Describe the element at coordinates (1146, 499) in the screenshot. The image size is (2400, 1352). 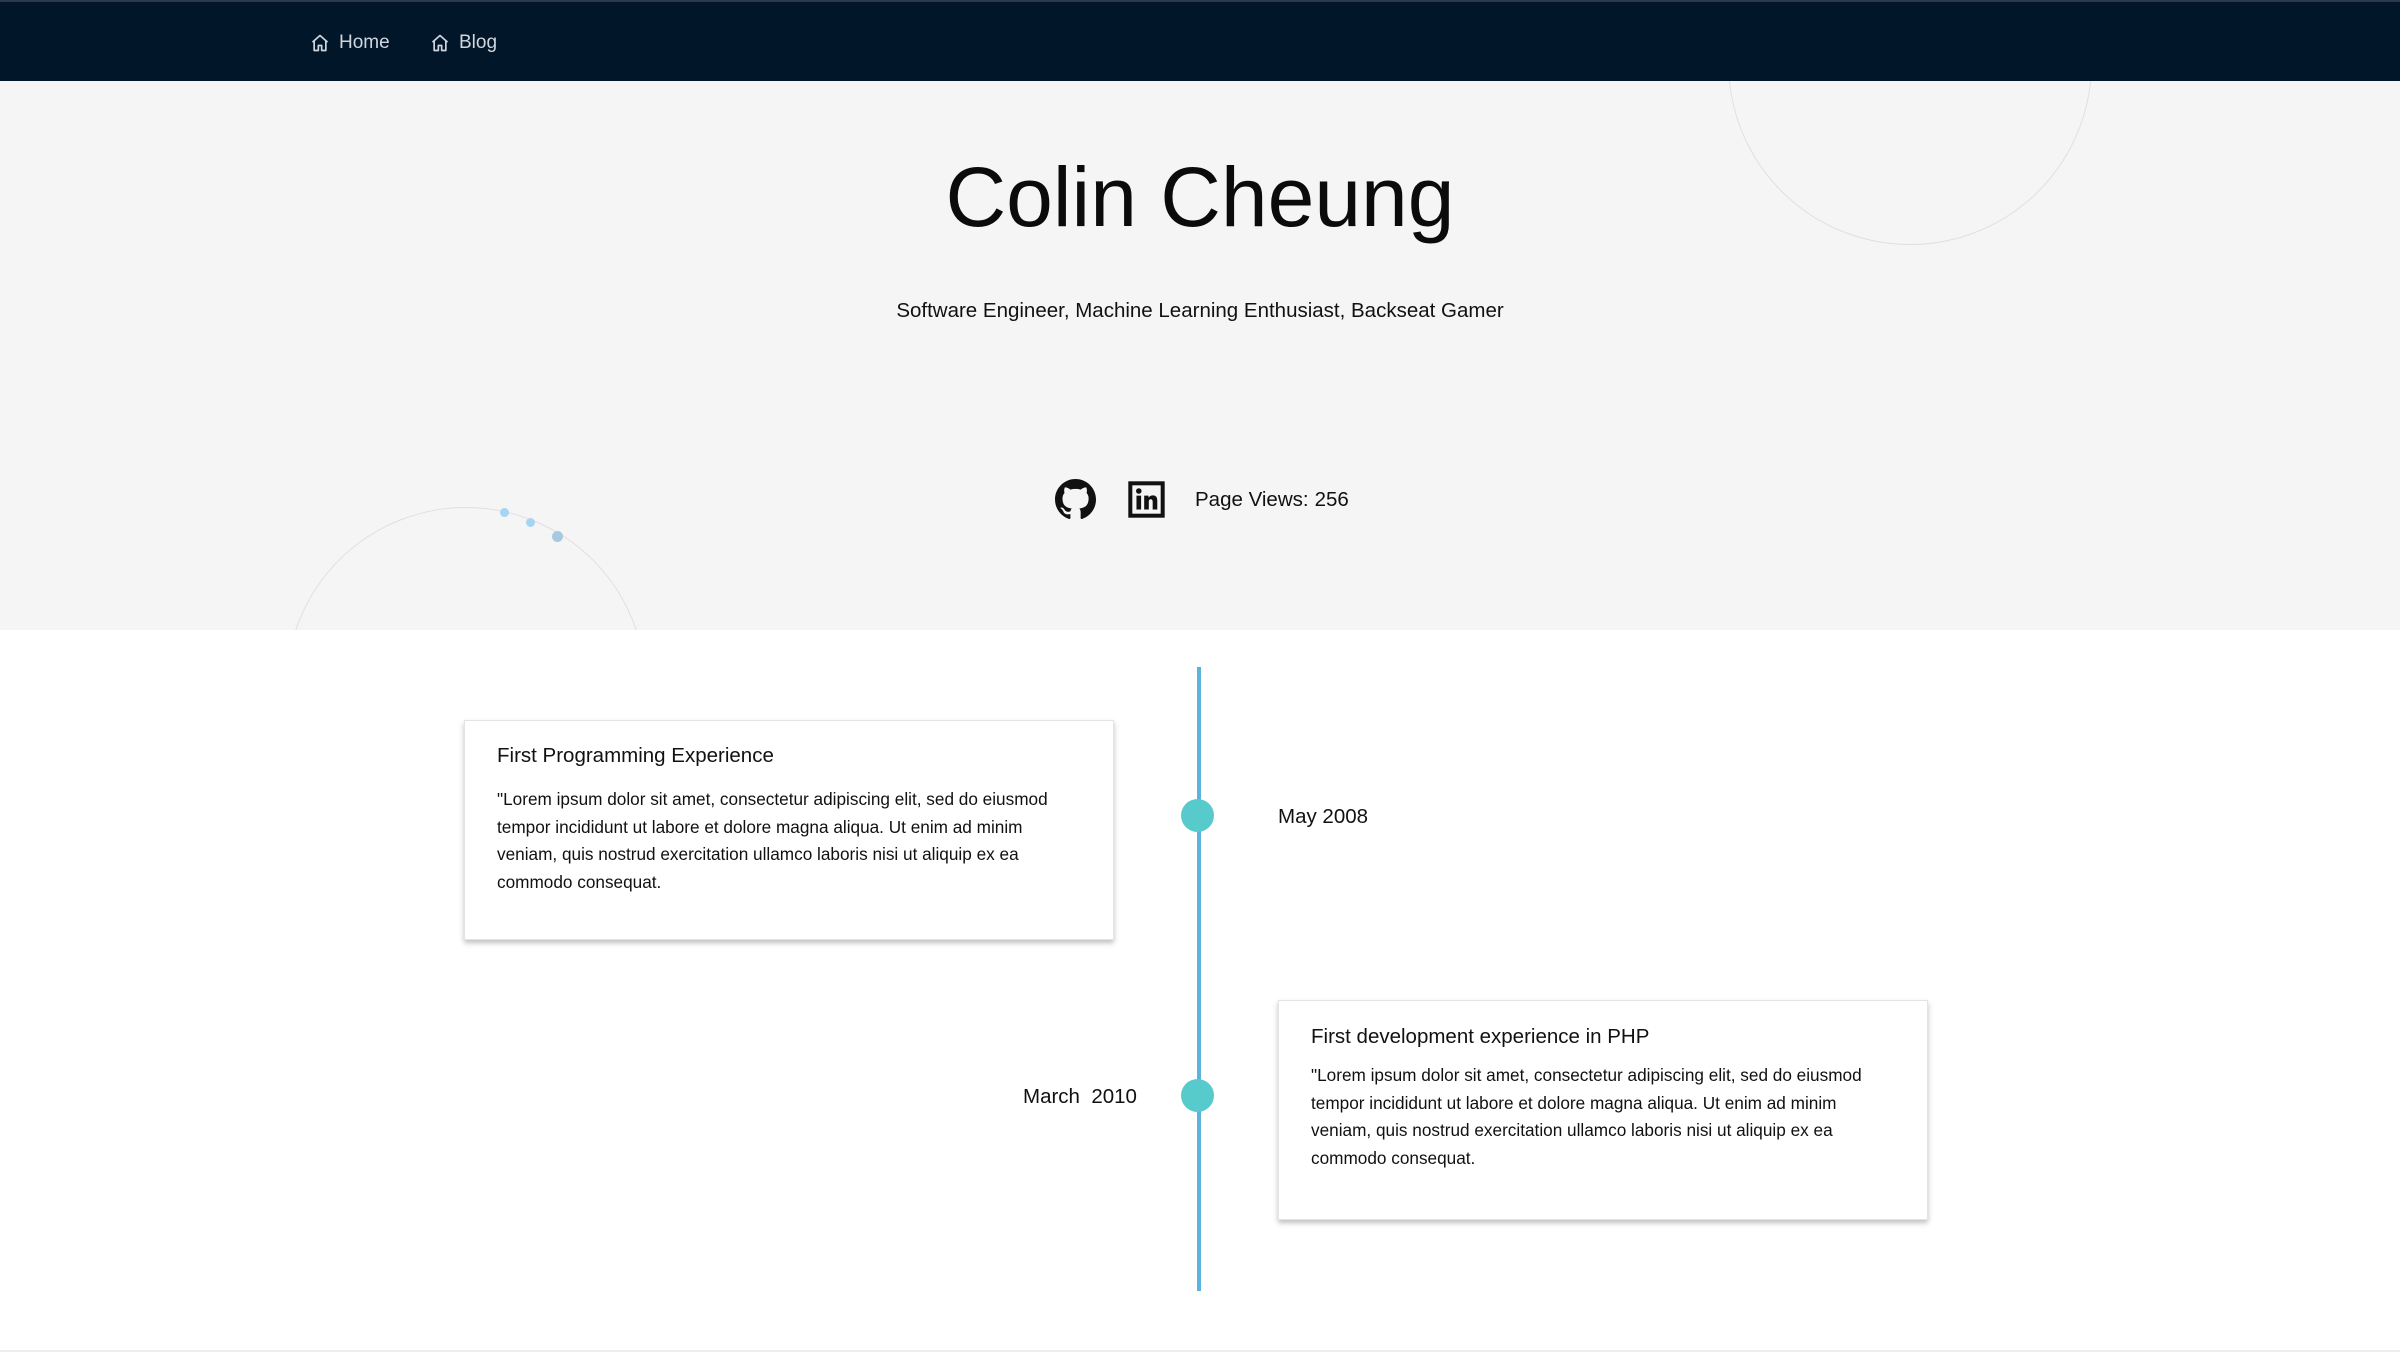
I see `linkedin-icon` at that location.